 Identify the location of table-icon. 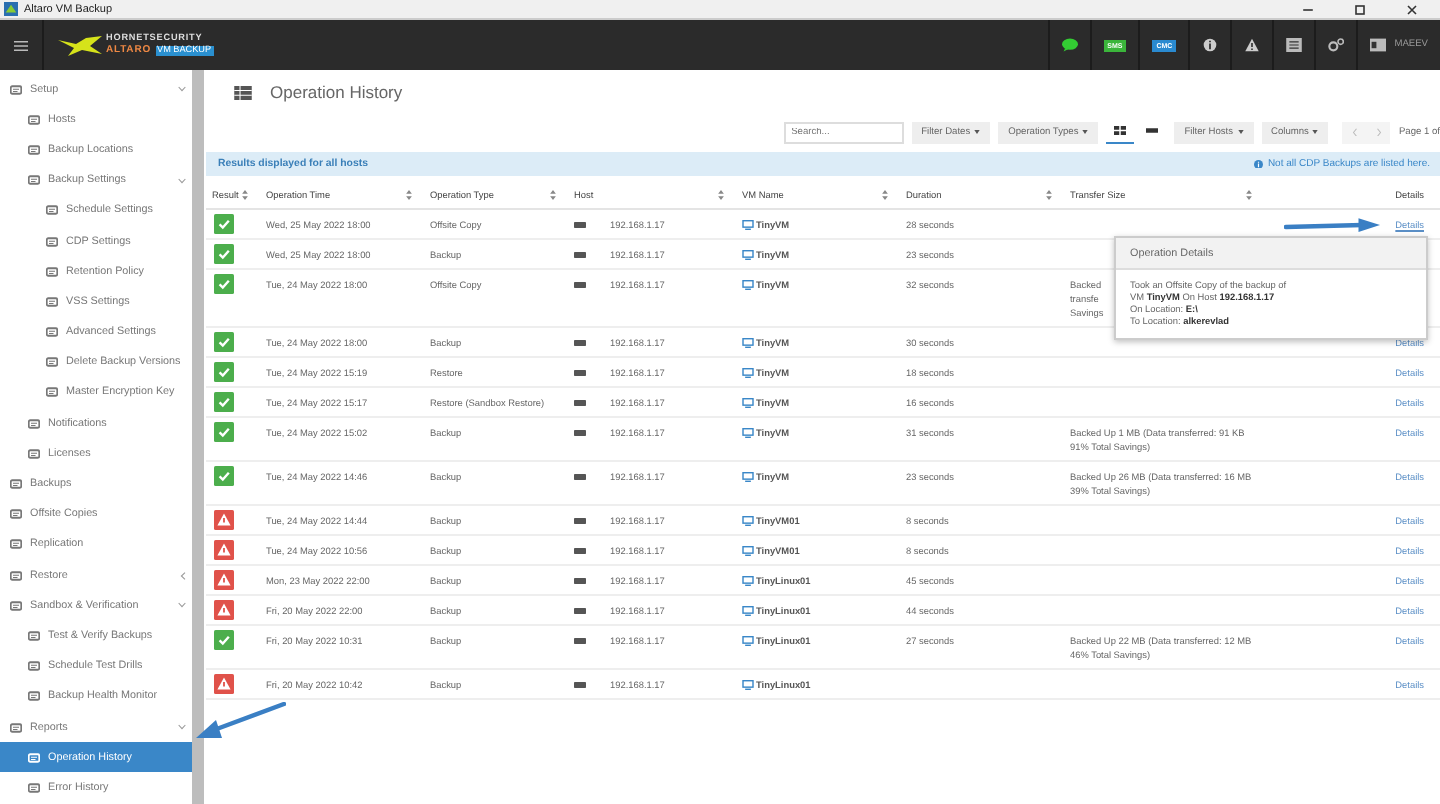
(243, 92).